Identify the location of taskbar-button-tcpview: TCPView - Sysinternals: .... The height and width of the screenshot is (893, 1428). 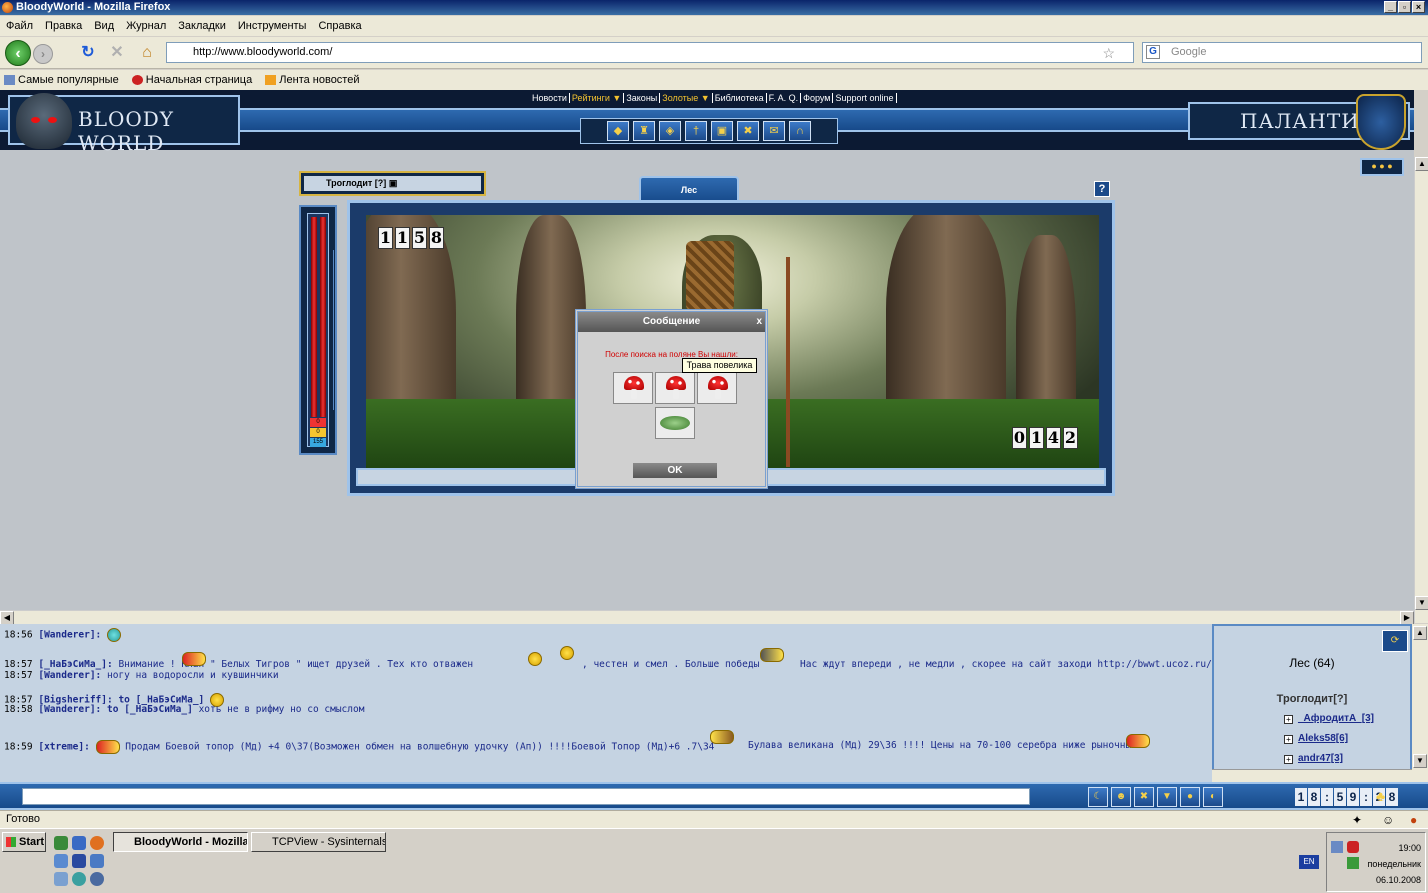
(318, 842).